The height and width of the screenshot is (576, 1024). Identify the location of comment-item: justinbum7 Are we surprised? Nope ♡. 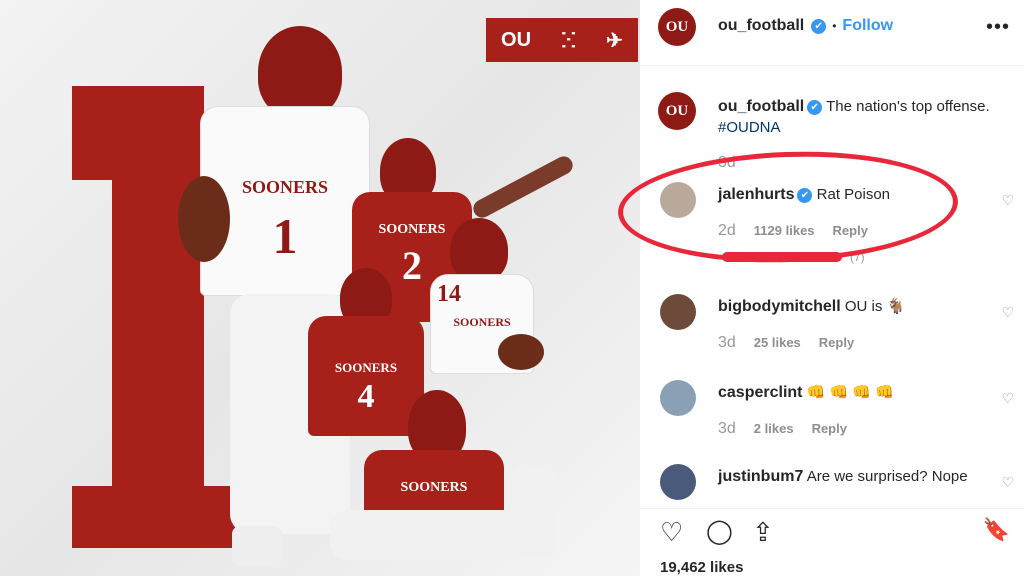
(832, 484).